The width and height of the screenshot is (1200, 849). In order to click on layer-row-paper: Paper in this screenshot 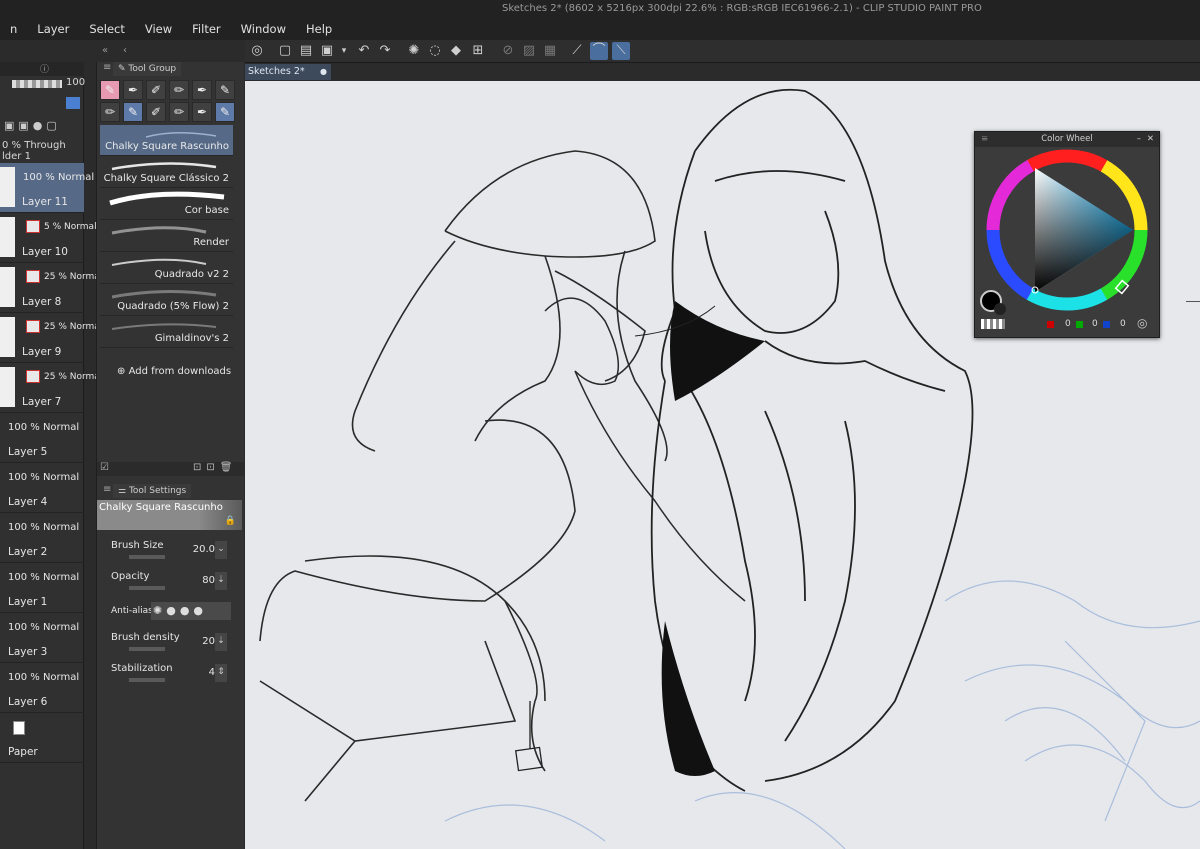, I will do `click(42, 738)`.